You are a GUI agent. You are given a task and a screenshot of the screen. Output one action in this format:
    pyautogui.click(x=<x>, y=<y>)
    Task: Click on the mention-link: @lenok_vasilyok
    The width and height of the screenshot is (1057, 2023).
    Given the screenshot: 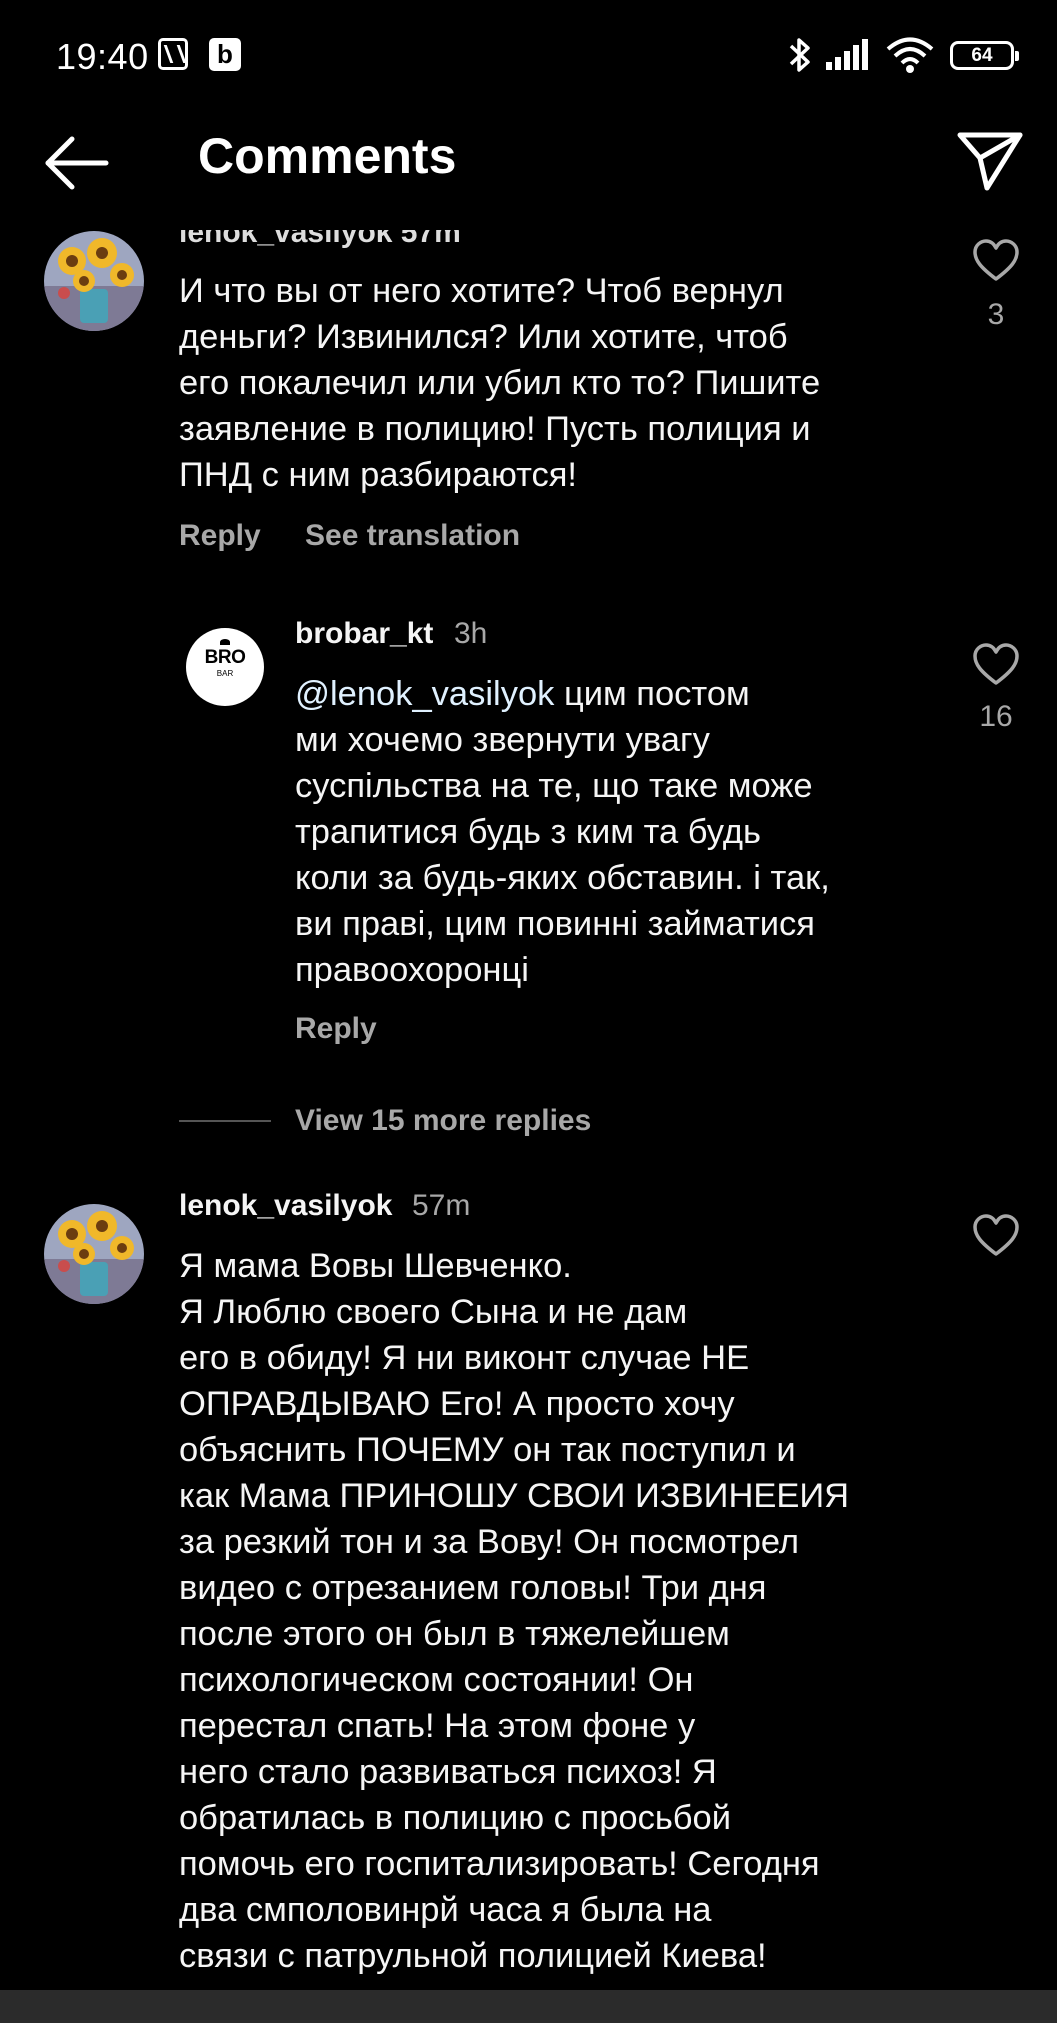 What is the action you would take?
    pyautogui.click(x=424, y=694)
    